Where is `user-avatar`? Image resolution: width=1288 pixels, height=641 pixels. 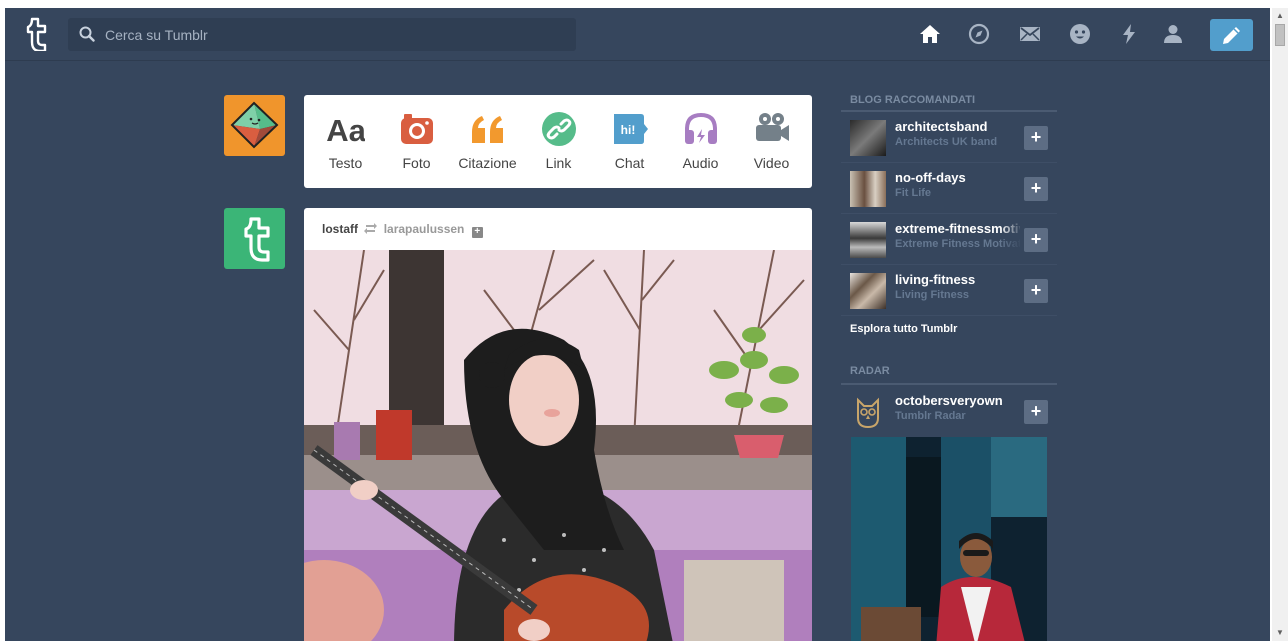 user-avatar is located at coordinates (254, 125).